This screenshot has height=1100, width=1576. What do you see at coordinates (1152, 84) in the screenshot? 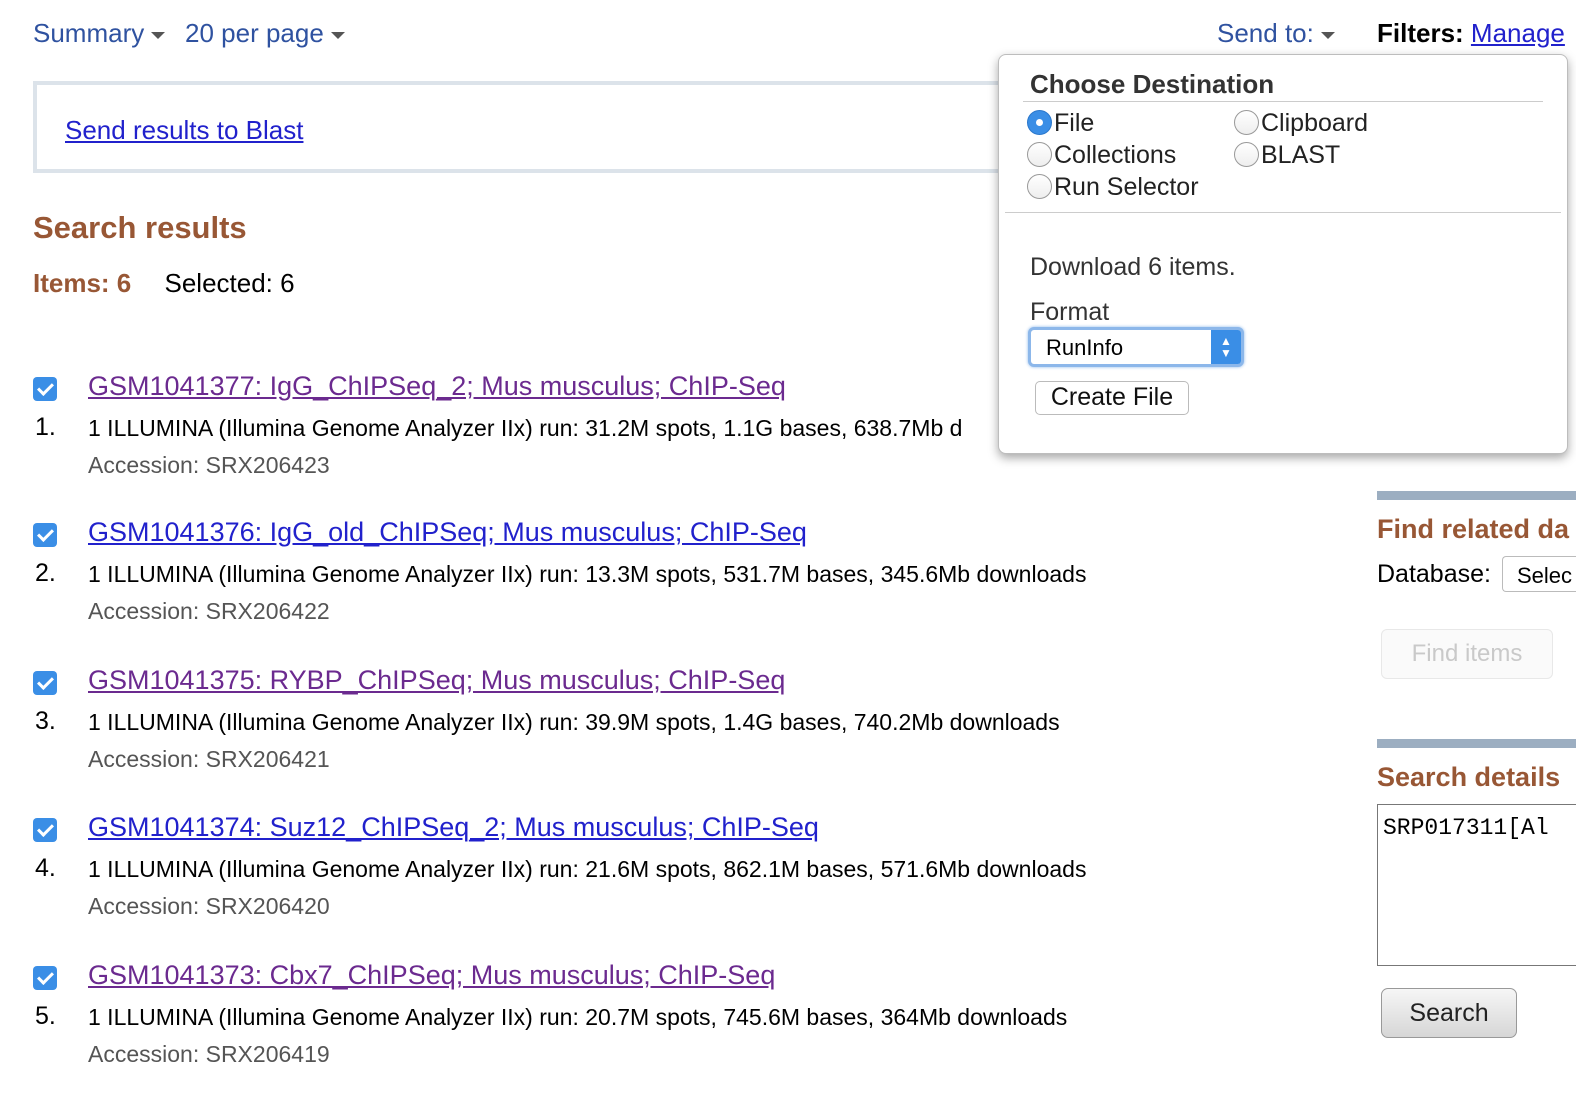
I see `popup-title: Choose Destination` at bounding box center [1152, 84].